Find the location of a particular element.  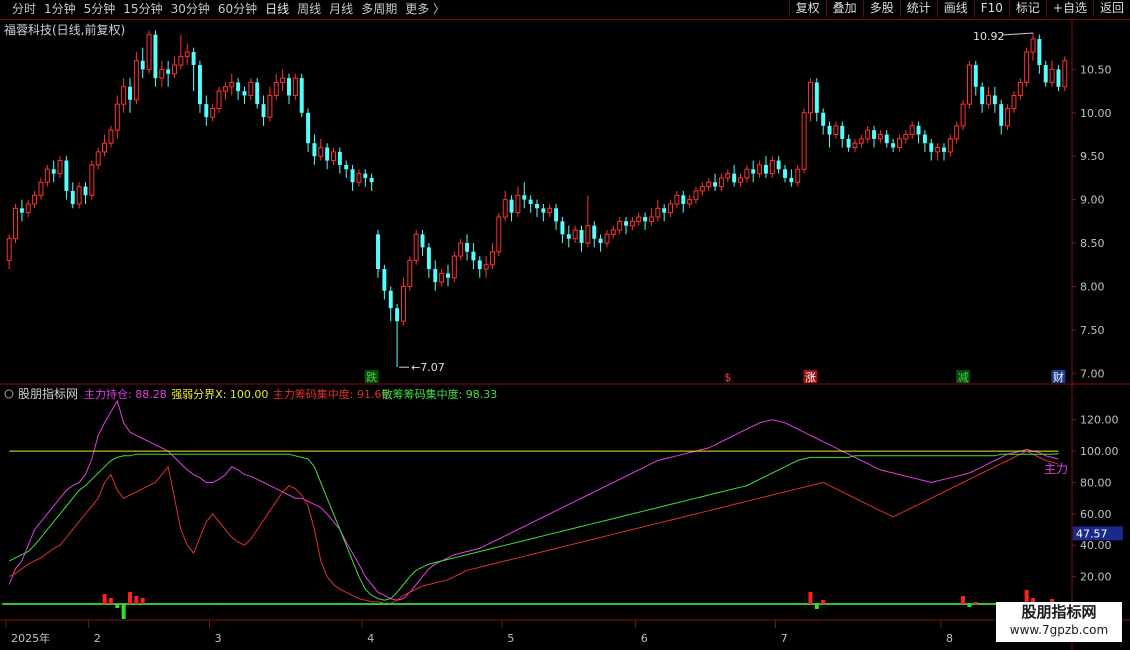

indicator-value-1: 强弱分界X: 100.00 is located at coordinates (219, 394).